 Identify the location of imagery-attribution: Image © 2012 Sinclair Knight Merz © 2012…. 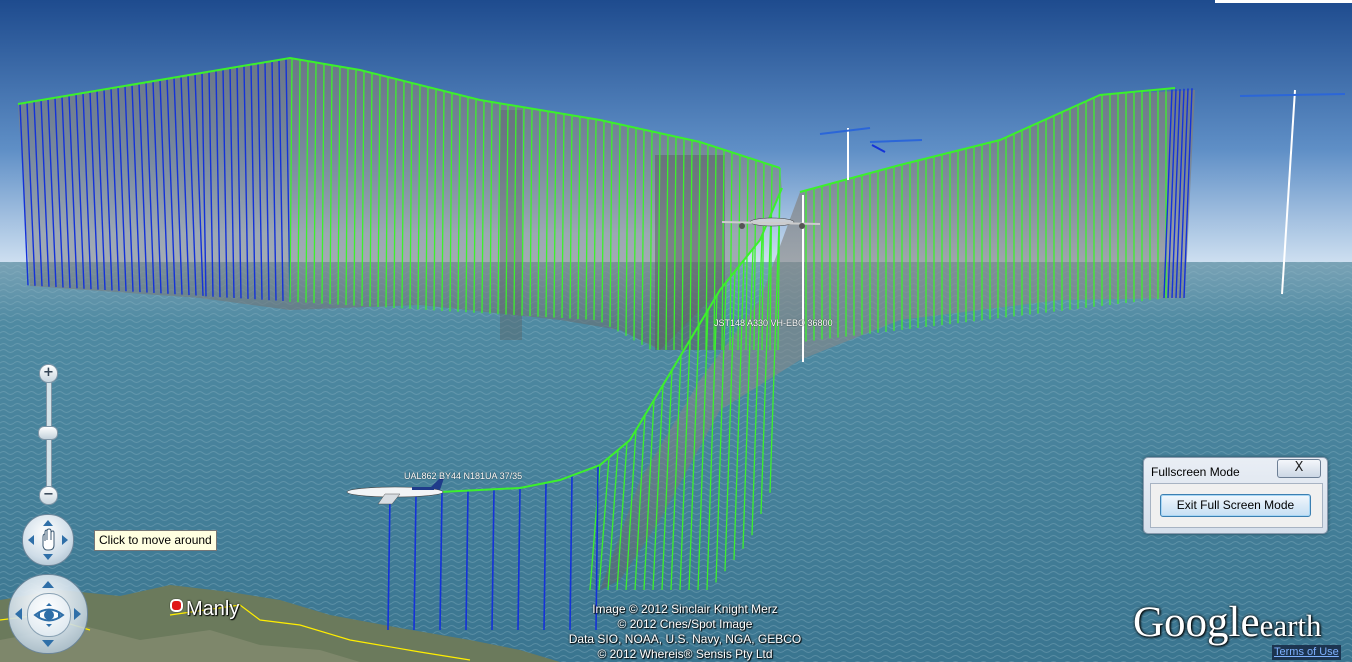
(685, 631).